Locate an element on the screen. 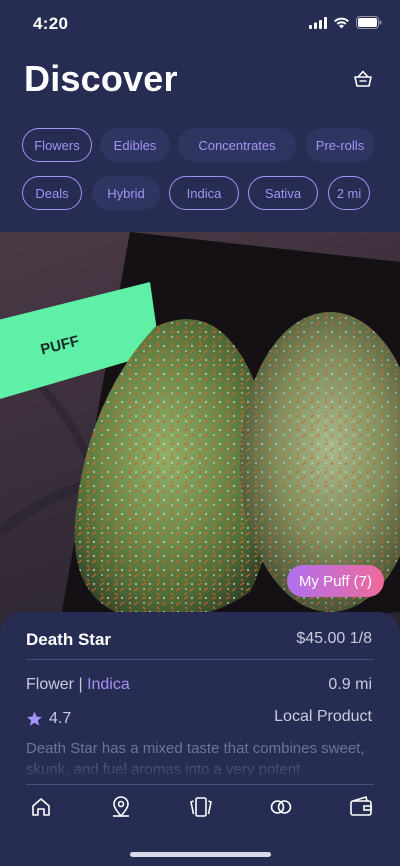 This screenshot has height=866, width=400. product-category: Flower | Indica is located at coordinates (78, 685).